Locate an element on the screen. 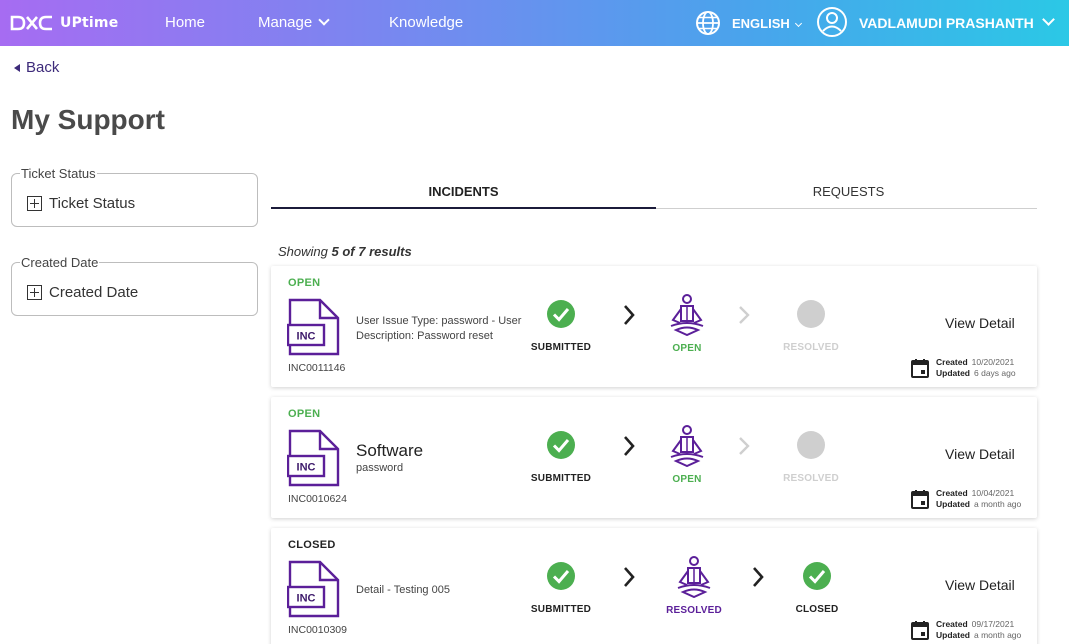  user-menu: VADLAMUDI PRASHANTH is located at coordinates (957, 22).